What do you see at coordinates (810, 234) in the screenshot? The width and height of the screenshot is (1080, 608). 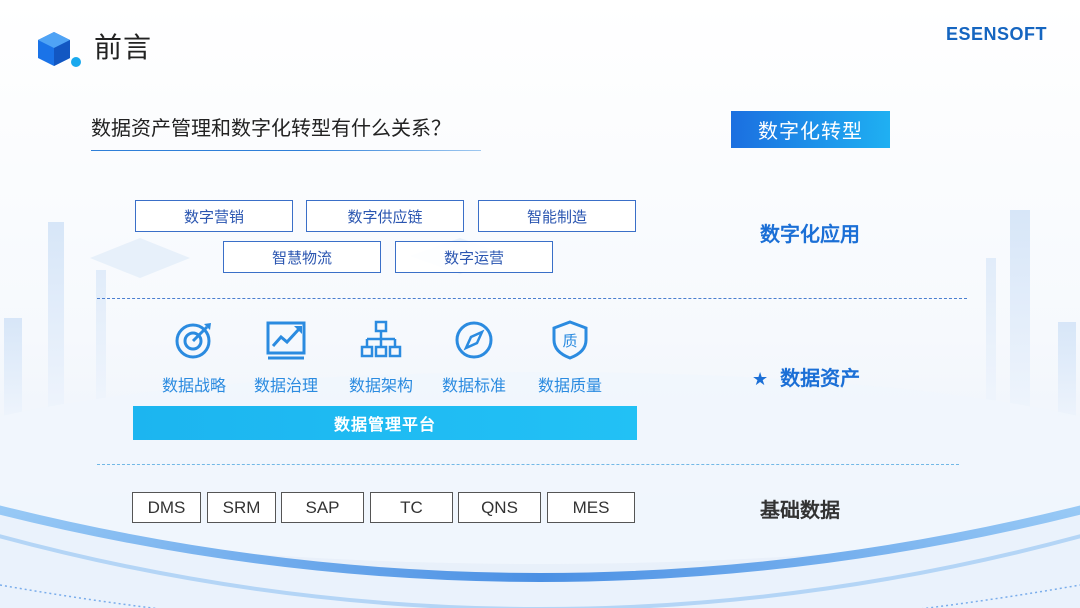 I see `applications-label: 数字化应用` at bounding box center [810, 234].